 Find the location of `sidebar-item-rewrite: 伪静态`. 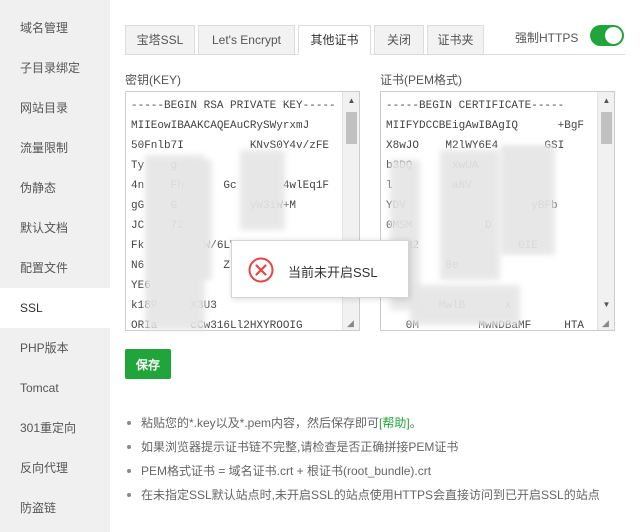

sidebar-item-rewrite: 伪静态 is located at coordinates (55, 188).